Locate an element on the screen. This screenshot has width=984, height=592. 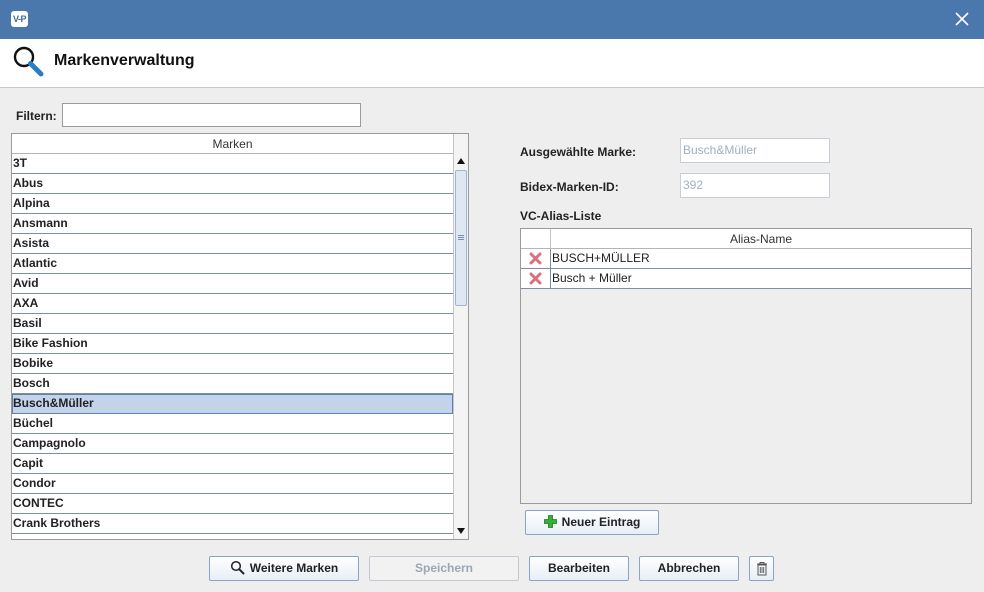
brand-list-item: Campagnolo is located at coordinates (232, 444).